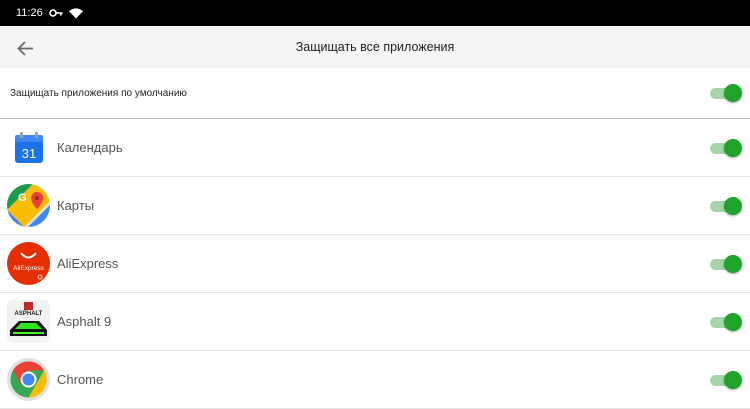 This screenshot has height=409, width=750. Describe the element at coordinates (29, 314) in the screenshot. I see `asphalt-icon-text: ASPHALT` at that location.